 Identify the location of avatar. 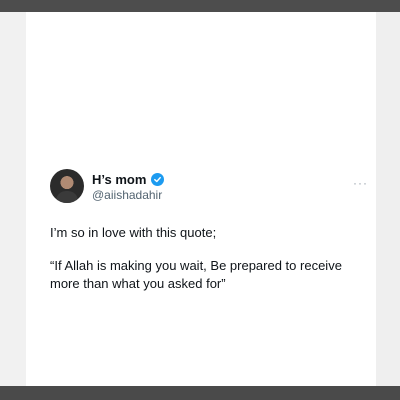
(67, 186).